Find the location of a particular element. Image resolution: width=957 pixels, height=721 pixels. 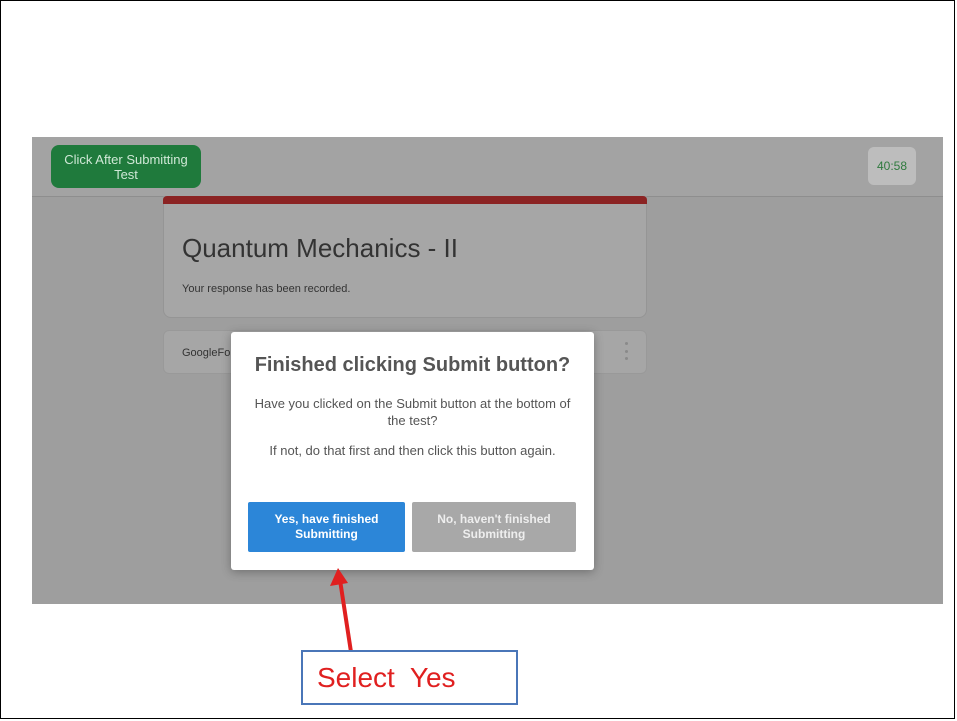

no-not-finished-button: No, haven't finished Submitting is located at coordinates (494, 527).